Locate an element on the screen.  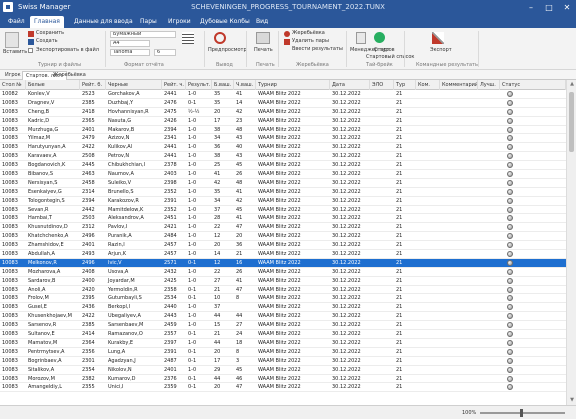
cell-black-rating: 2425 is located at coordinates (170, 280).